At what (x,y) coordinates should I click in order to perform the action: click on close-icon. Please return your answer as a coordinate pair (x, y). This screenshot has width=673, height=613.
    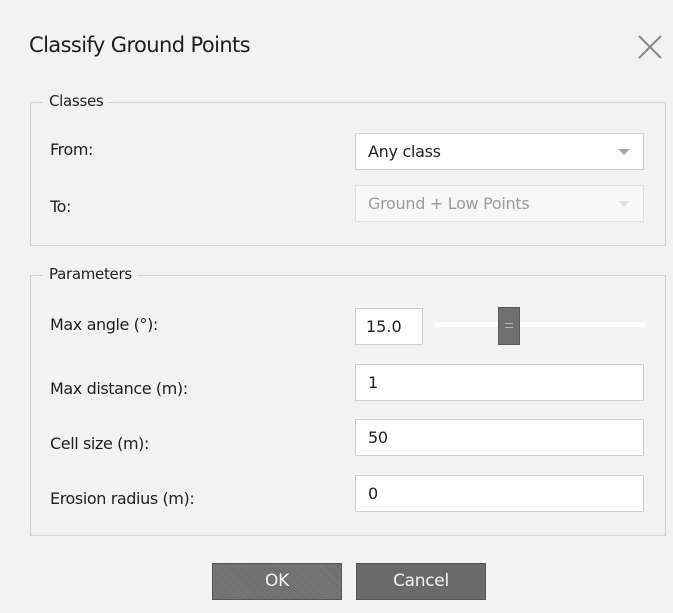
    Looking at the image, I should click on (650, 47).